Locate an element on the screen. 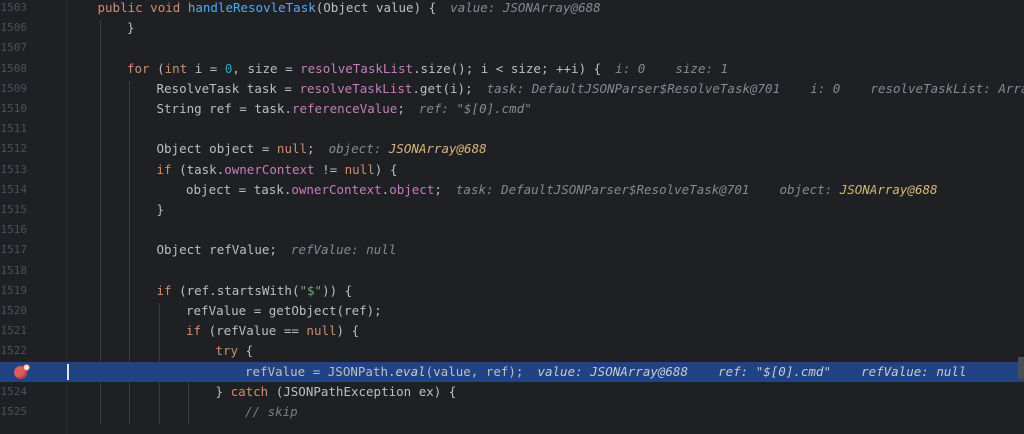 This screenshot has width=1024, height=434. code-line: 1525 // skip is located at coordinates (512, 412).